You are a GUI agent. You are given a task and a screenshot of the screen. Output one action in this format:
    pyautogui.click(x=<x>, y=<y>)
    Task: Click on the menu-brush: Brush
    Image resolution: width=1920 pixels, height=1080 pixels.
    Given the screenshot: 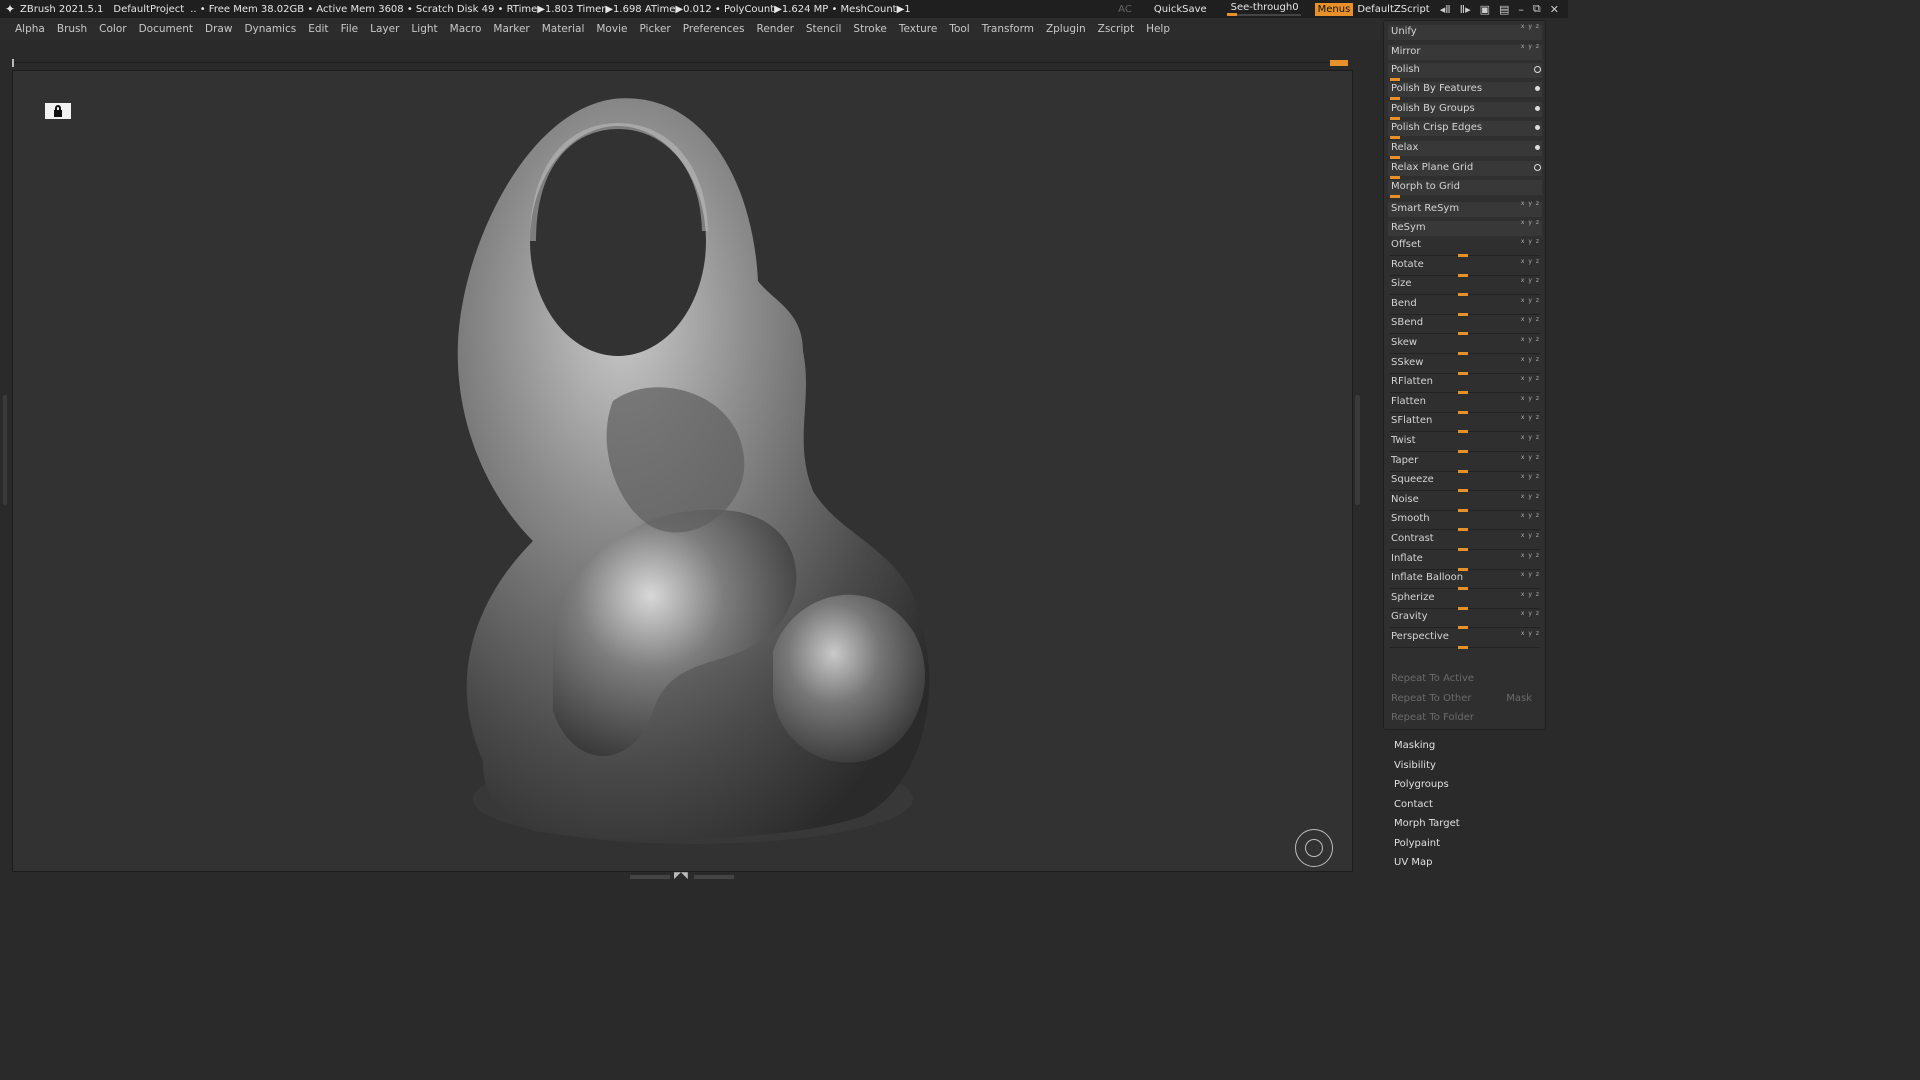 What is the action you would take?
    pyautogui.click(x=72, y=29)
    